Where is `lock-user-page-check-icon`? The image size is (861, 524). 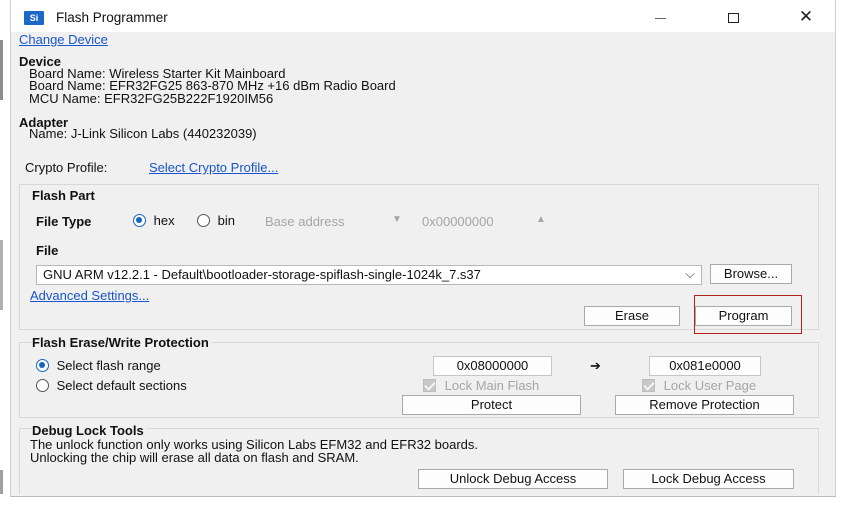 lock-user-page-check-icon is located at coordinates (648, 385).